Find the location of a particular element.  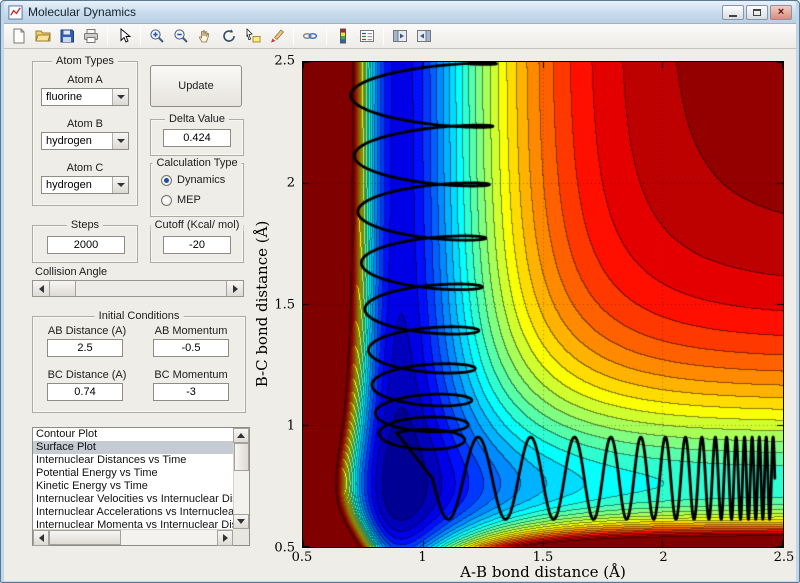

window-buttons: × is located at coordinates (757, 12).